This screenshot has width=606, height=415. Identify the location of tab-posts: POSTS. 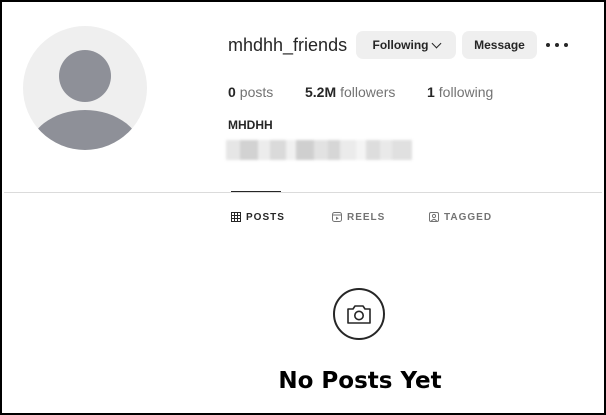
(258, 217).